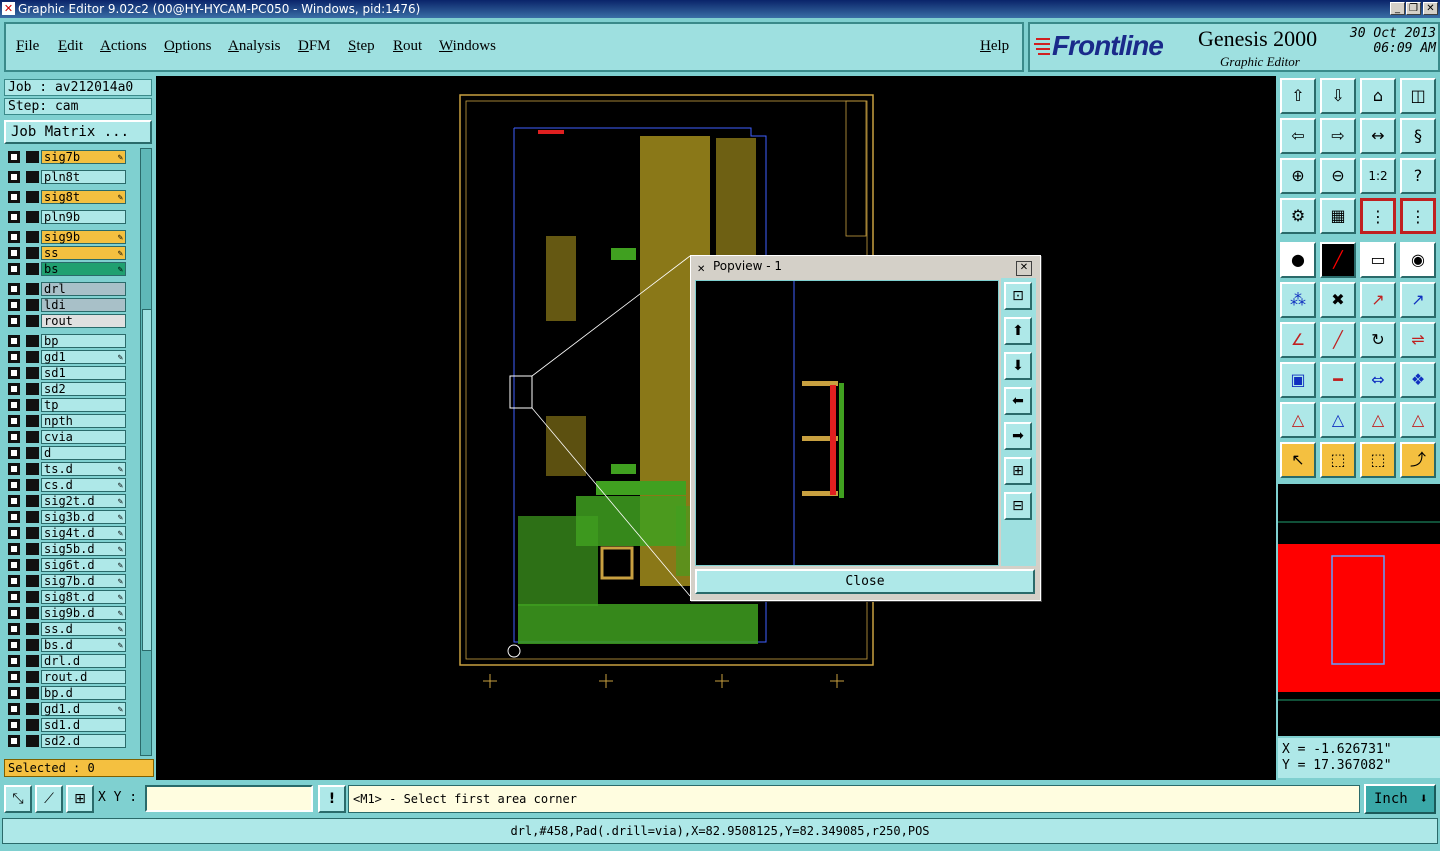  What do you see at coordinates (865, 581) in the screenshot?
I see `popview-close-button: Close` at bounding box center [865, 581].